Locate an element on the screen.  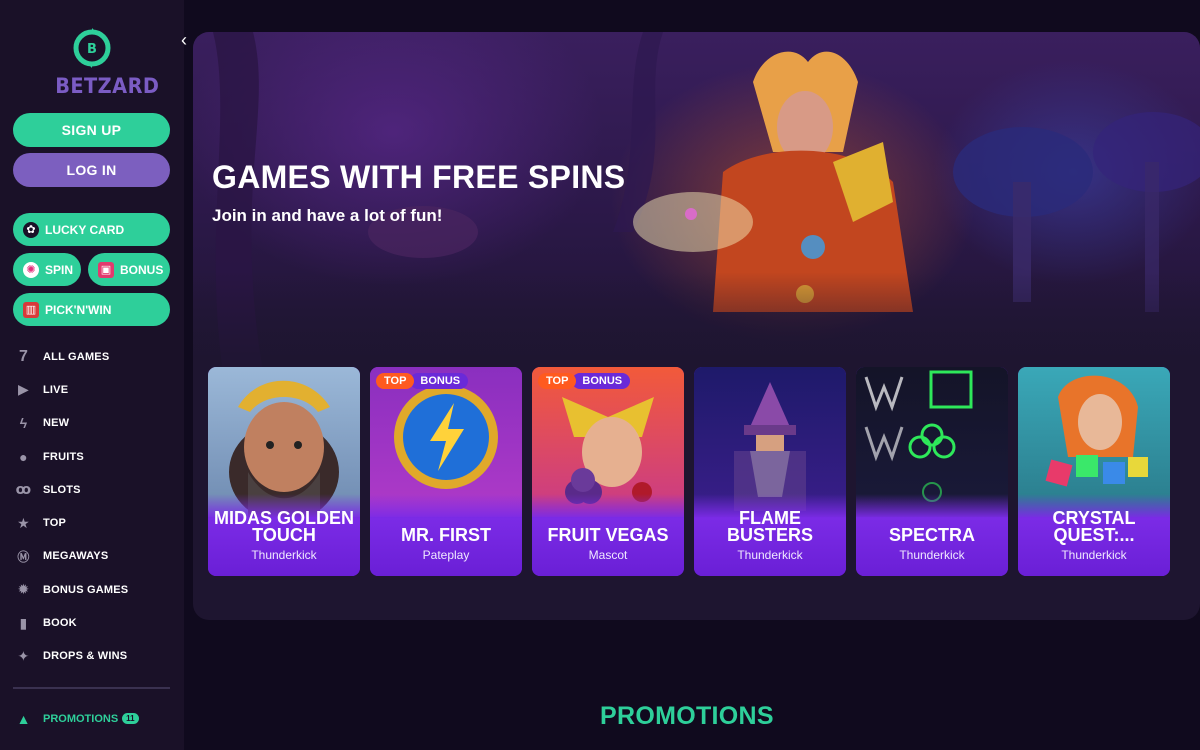
game-title: SPECTRA is located at coordinates (931, 535).